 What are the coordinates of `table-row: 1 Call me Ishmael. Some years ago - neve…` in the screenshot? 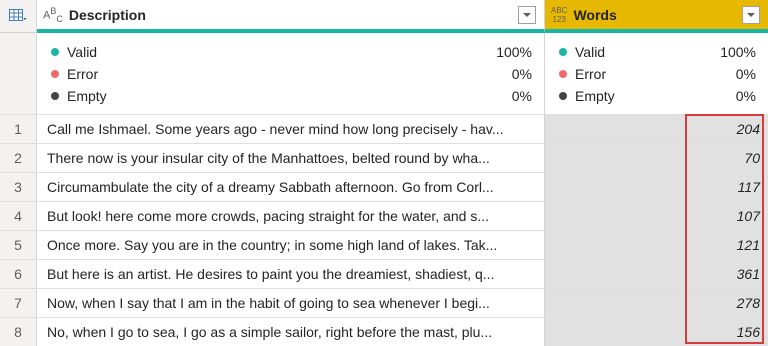 It's located at (384, 128).